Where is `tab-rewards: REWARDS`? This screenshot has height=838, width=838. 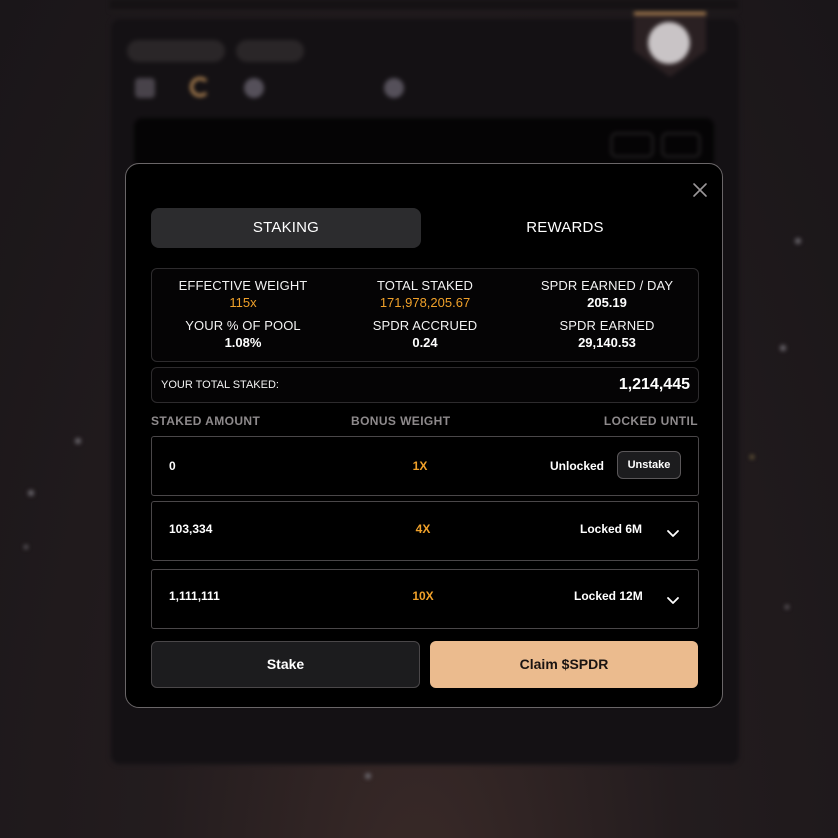 tab-rewards: REWARDS is located at coordinates (565, 228).